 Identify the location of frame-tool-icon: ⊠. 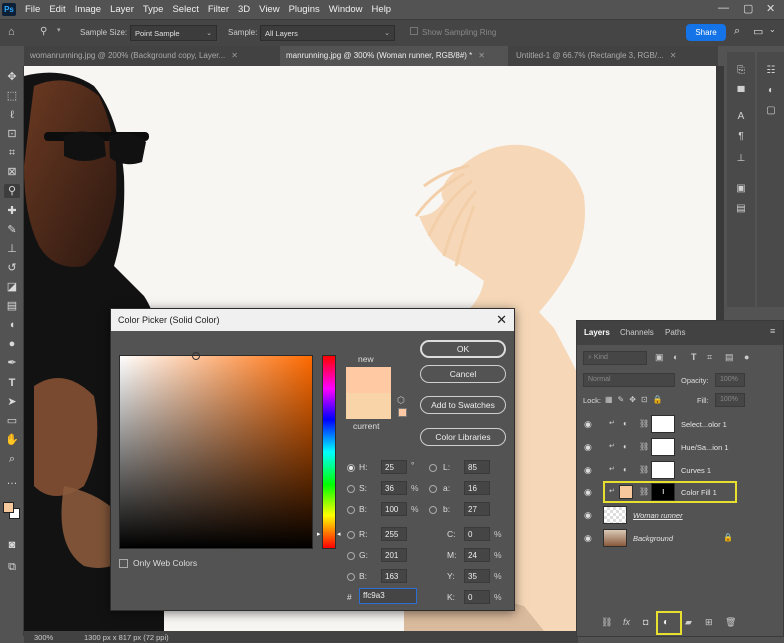
(12, 172).